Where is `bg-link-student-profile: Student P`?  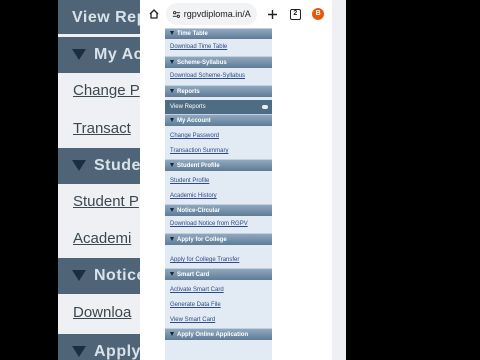 bg-link-student-profile: Student P is located at coordinates (106, 201).